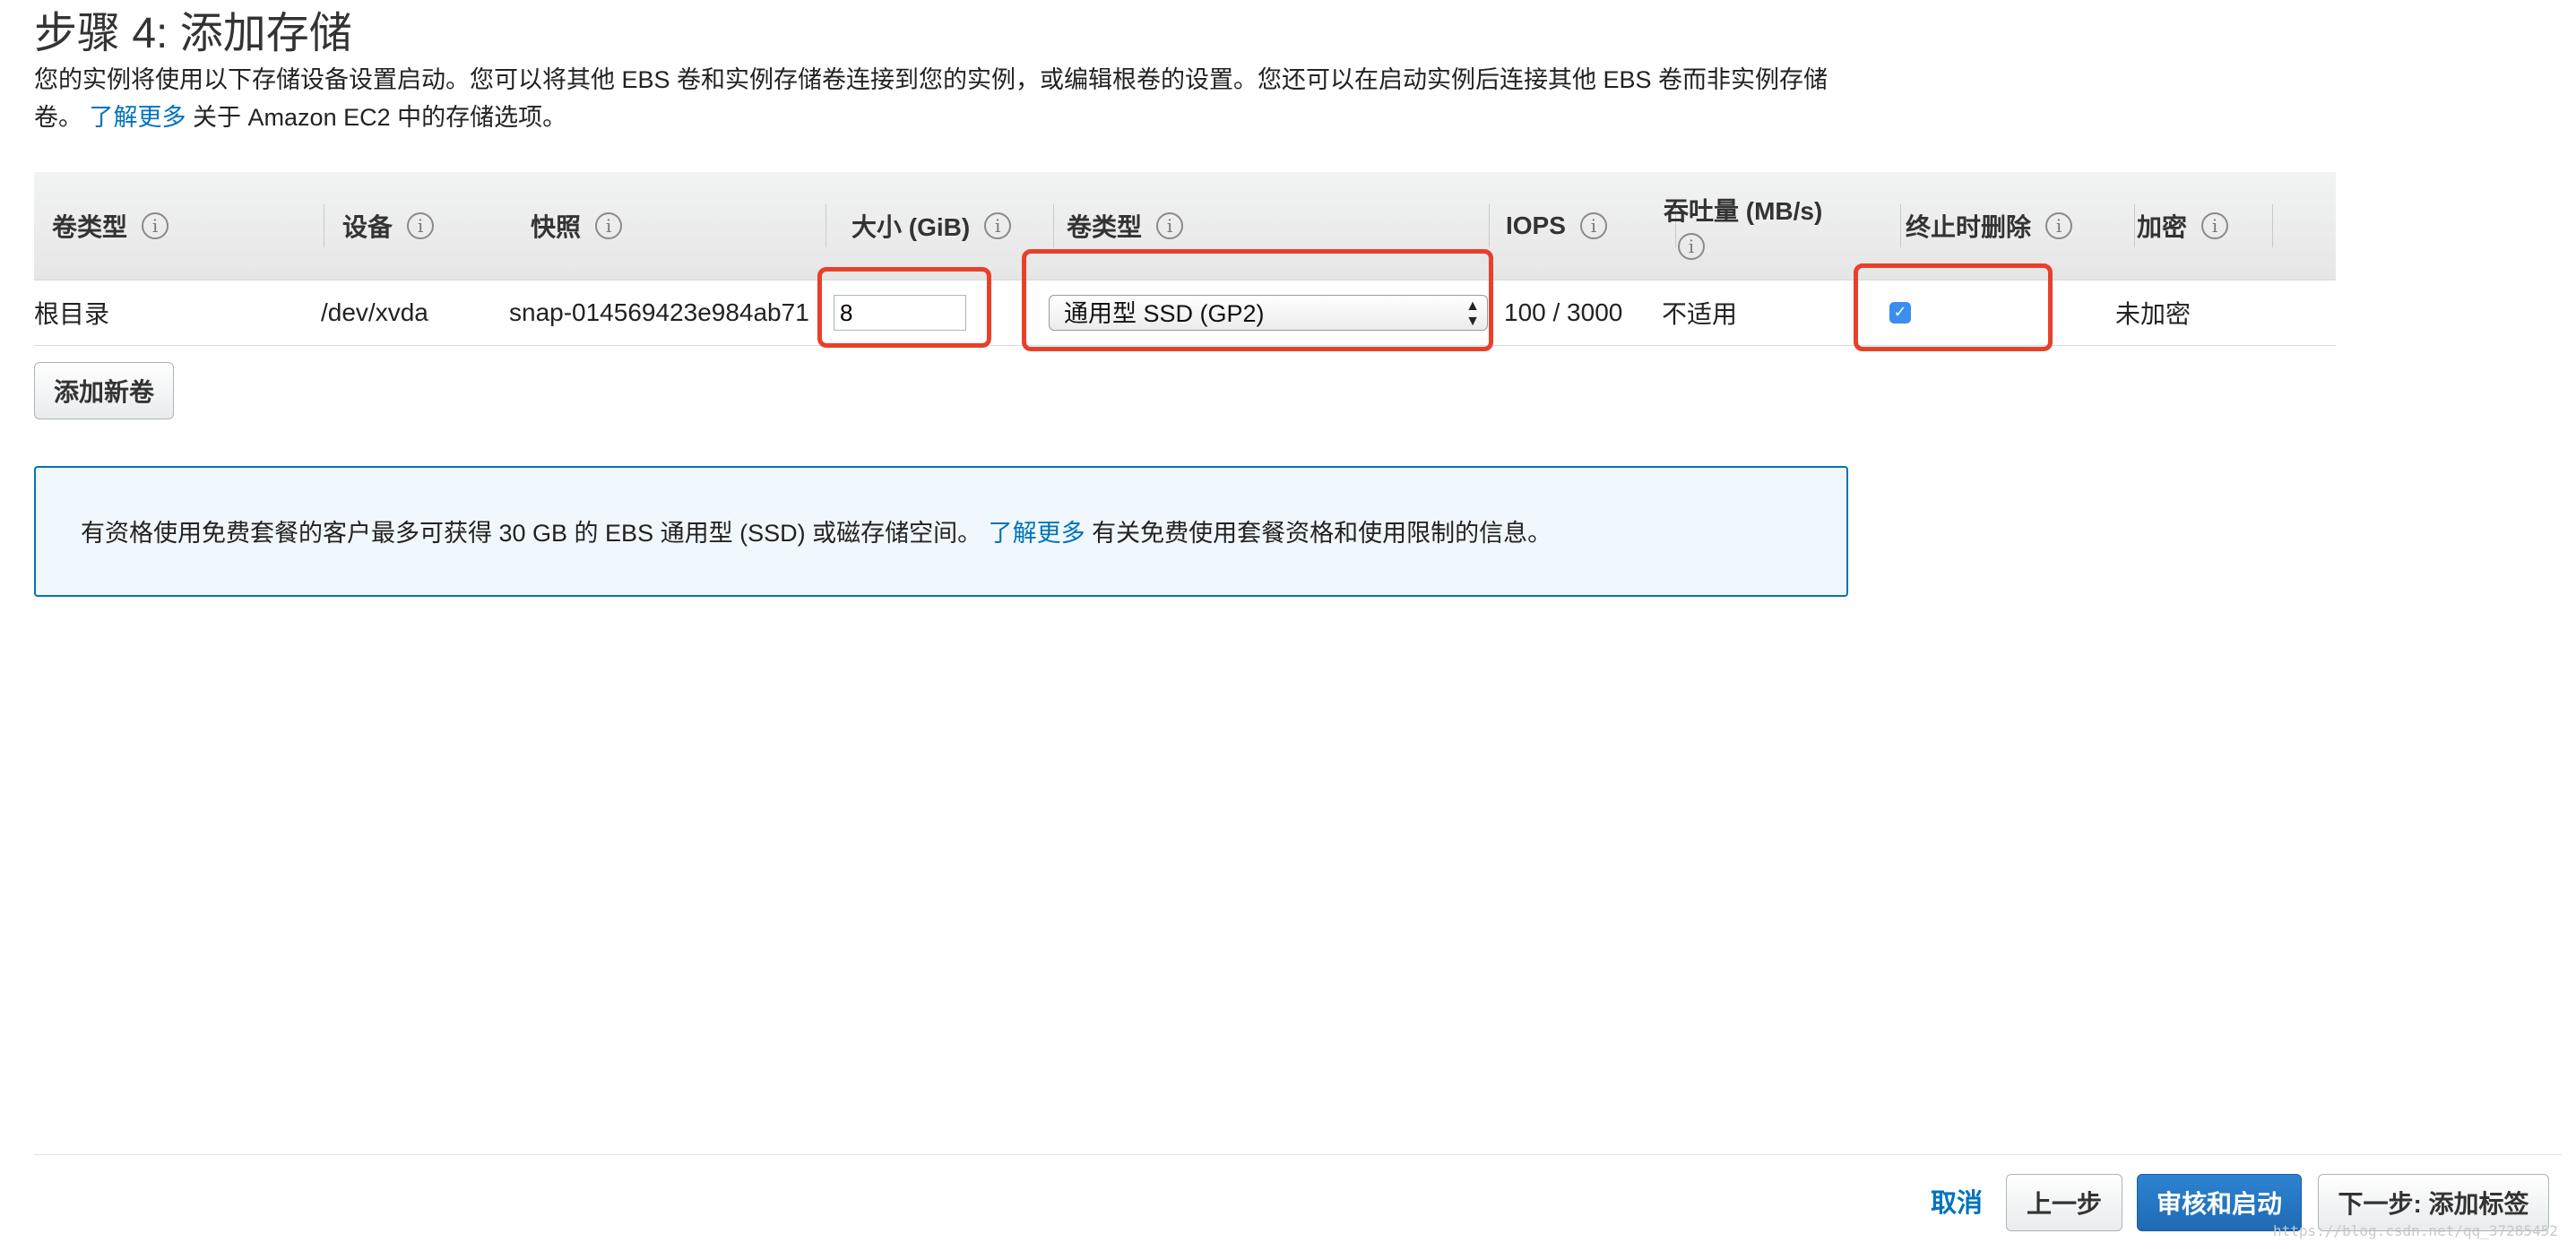 The height and width of the screenshot is (1251, 2576). I want to click on header-label: 终止时删除, so click(1969, 227).